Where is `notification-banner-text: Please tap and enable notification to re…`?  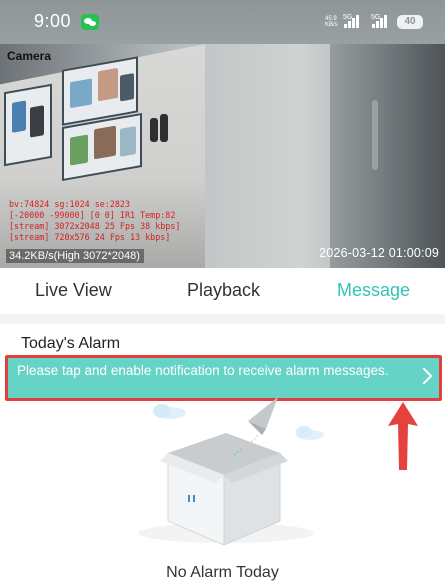 notification-banner-text: Please tap and enable notification to re… is located at coordinates (203, 370).